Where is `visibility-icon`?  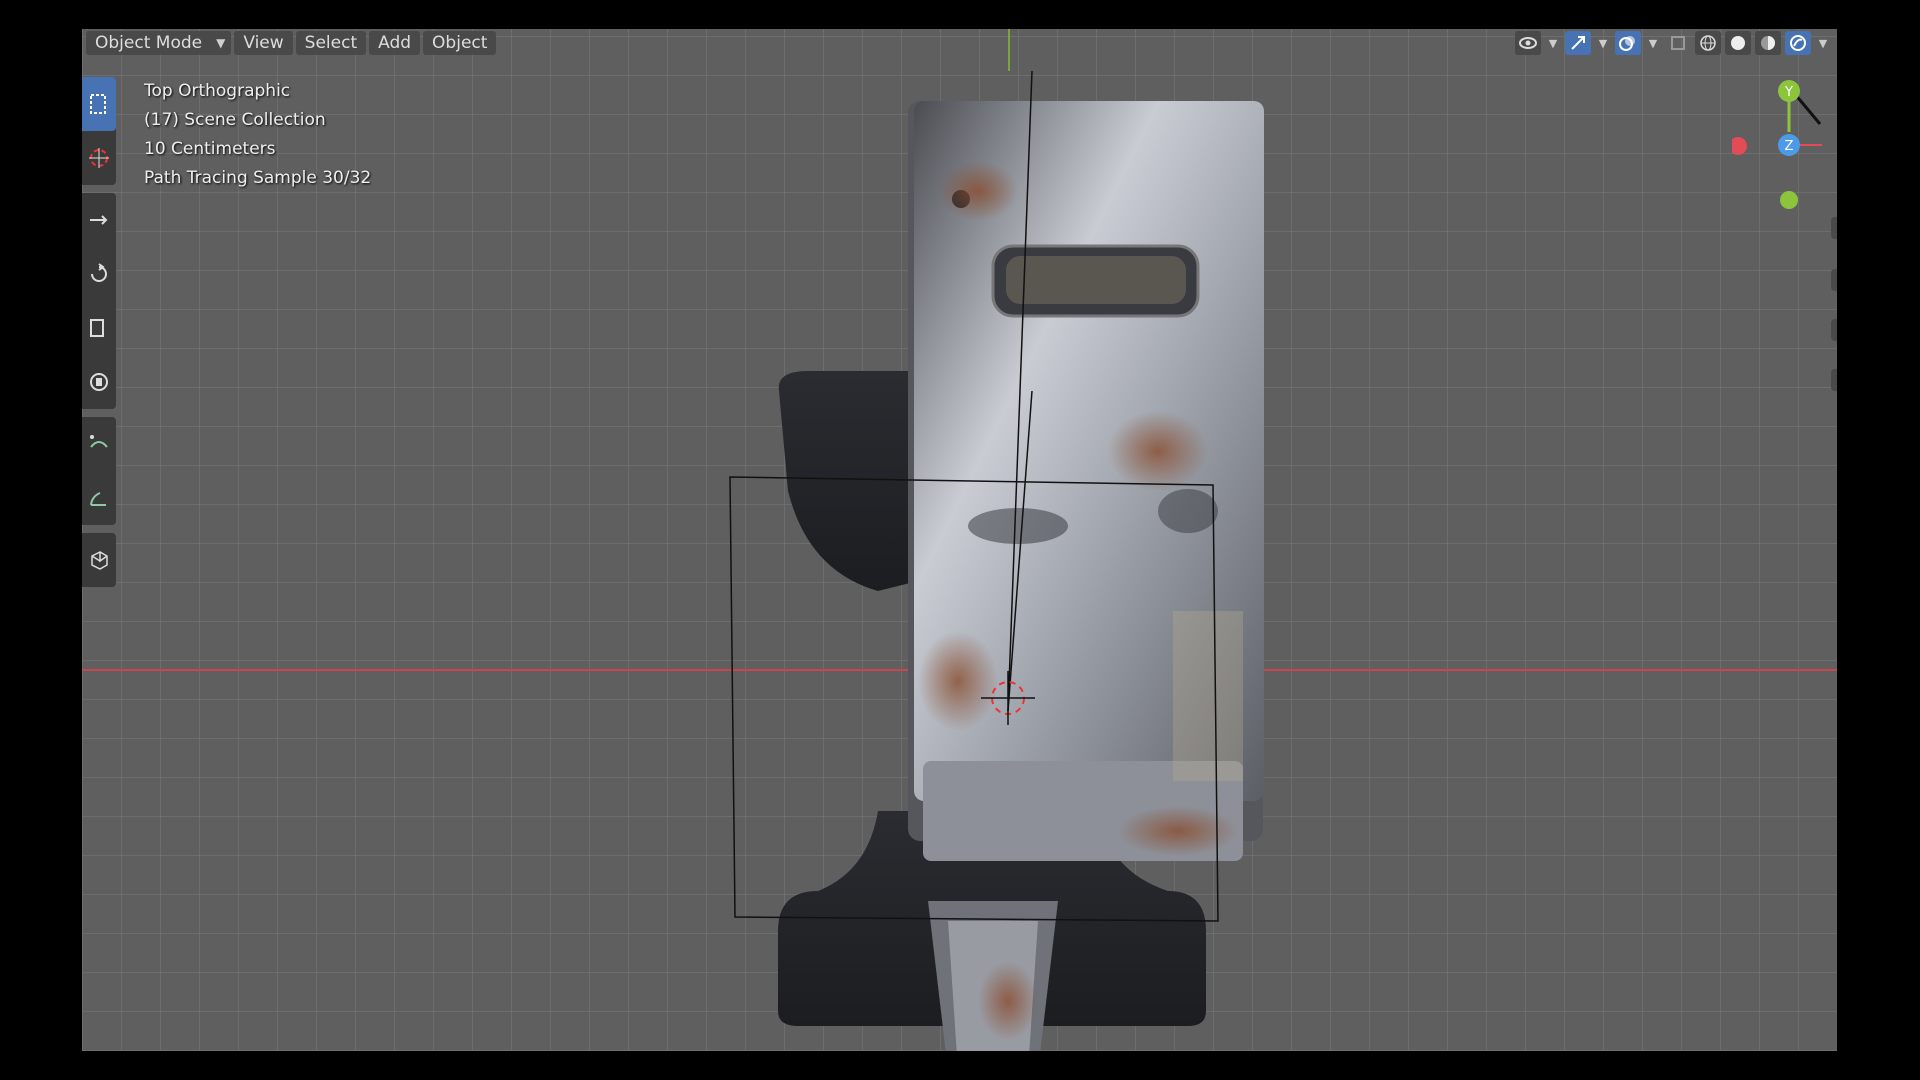 visibility-icon is located at coordinates (1528, 43).